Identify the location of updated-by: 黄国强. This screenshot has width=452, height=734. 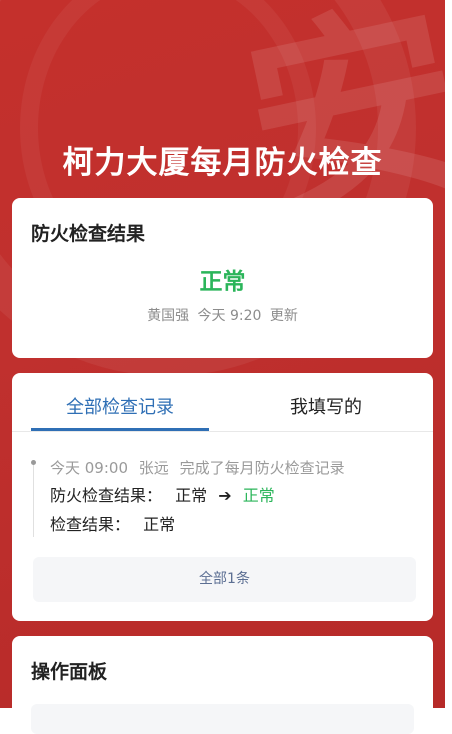
(168, 316).